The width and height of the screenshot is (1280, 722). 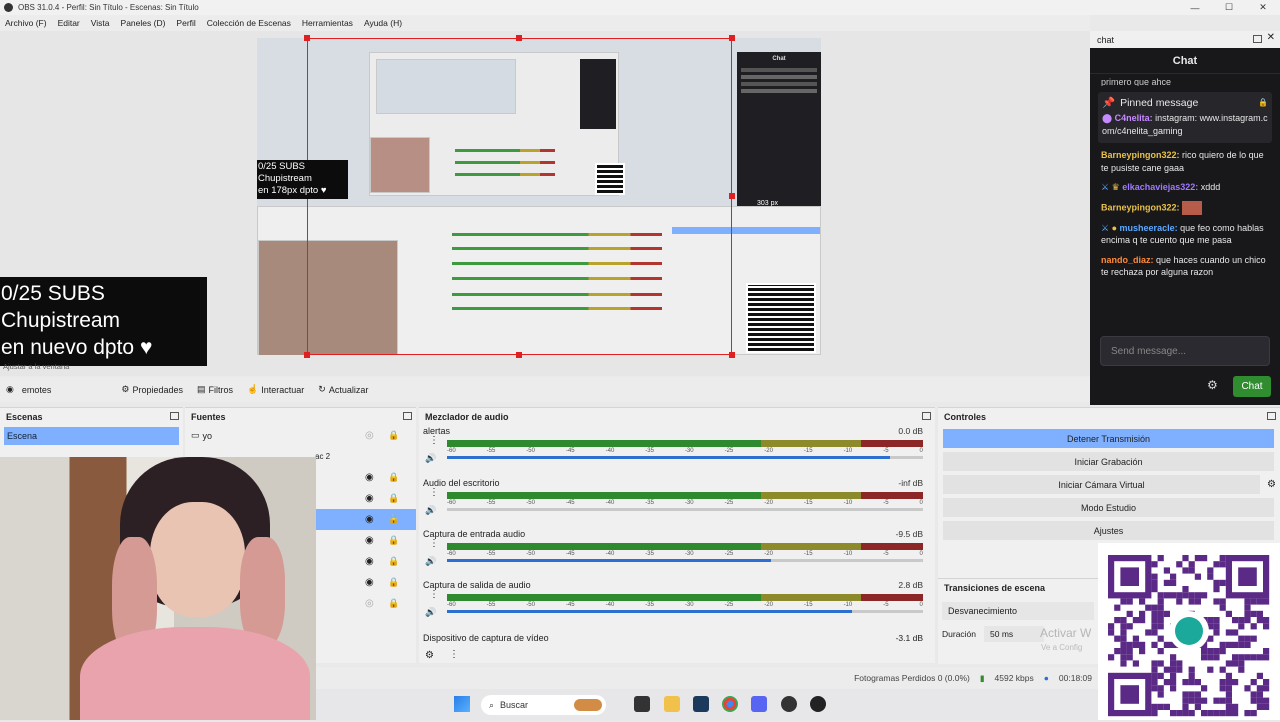 What do you see at coordinates (759, 704) in the screenshot?
I see `discord-icon` at bounding box center [759, 704].